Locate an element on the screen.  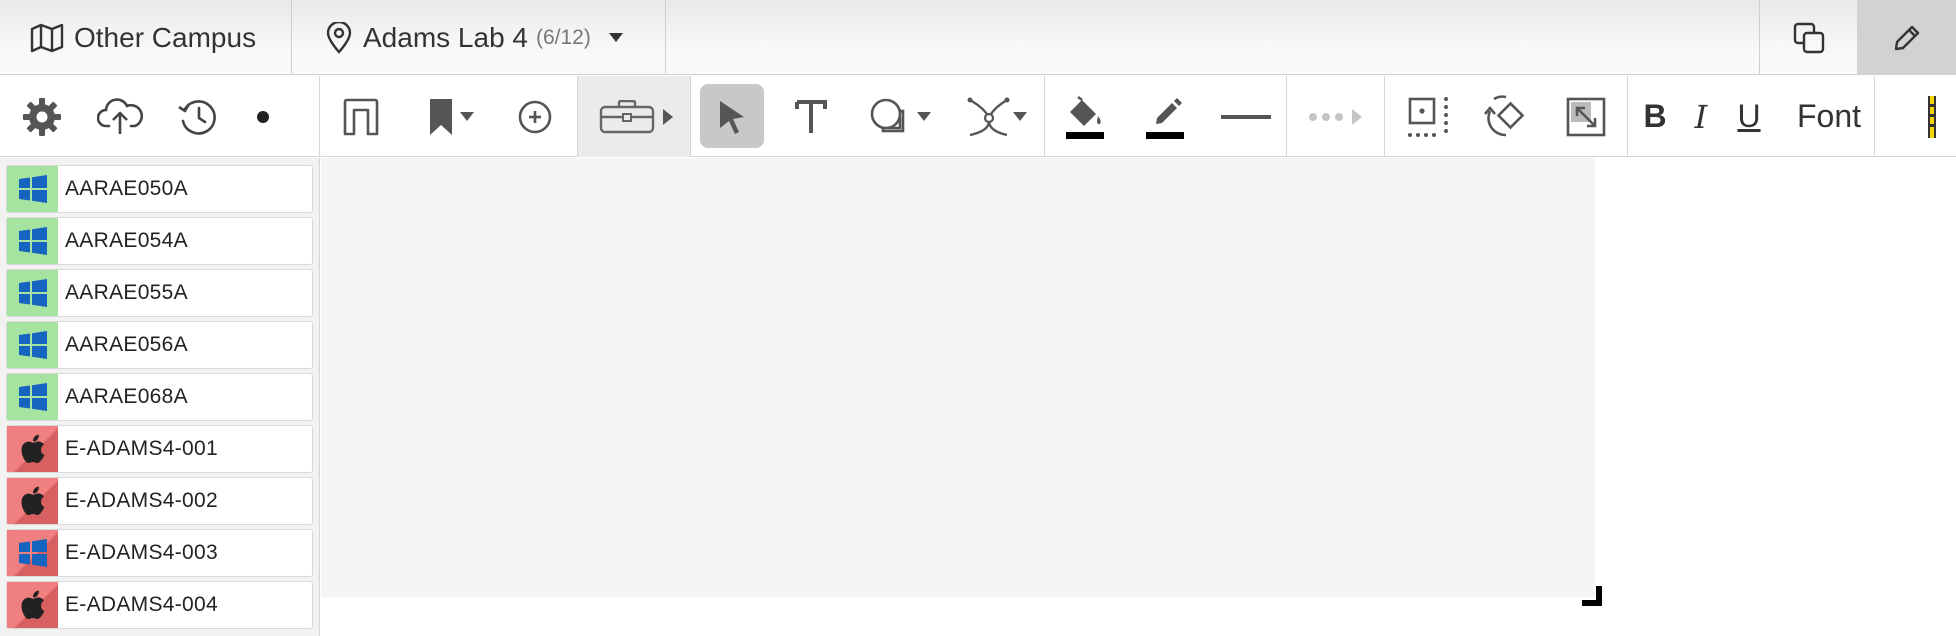
snap-grid-icon is located at coordinates (1428, 116).